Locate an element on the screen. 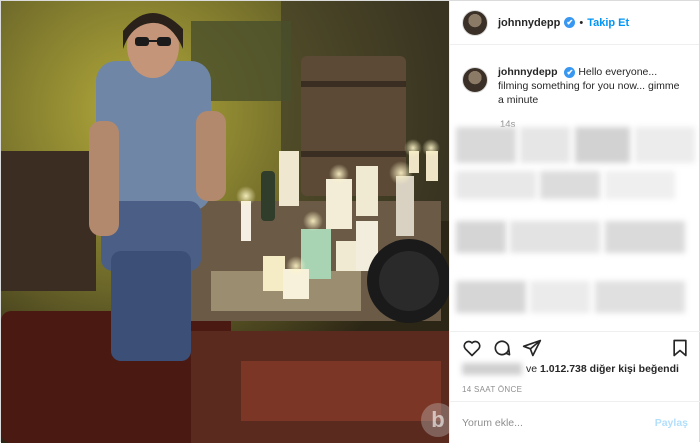 The width and height of the screenshot is (700, 443). likes-line: ve 1.012.738 diğer kişi beğendi is located at coordinates (570, 369).